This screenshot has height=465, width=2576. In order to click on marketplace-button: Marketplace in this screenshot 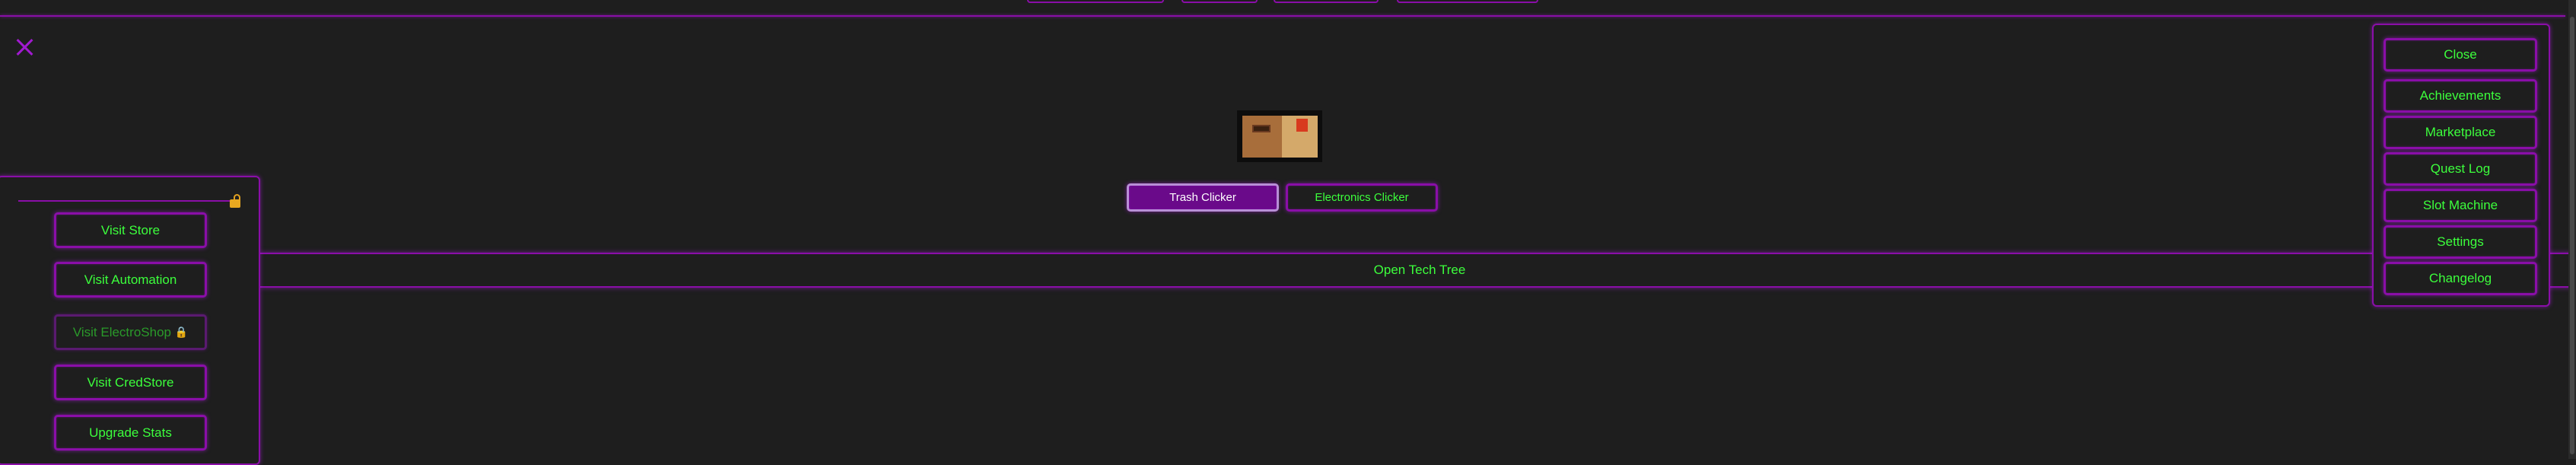, I will do `click(2460, 132)`.